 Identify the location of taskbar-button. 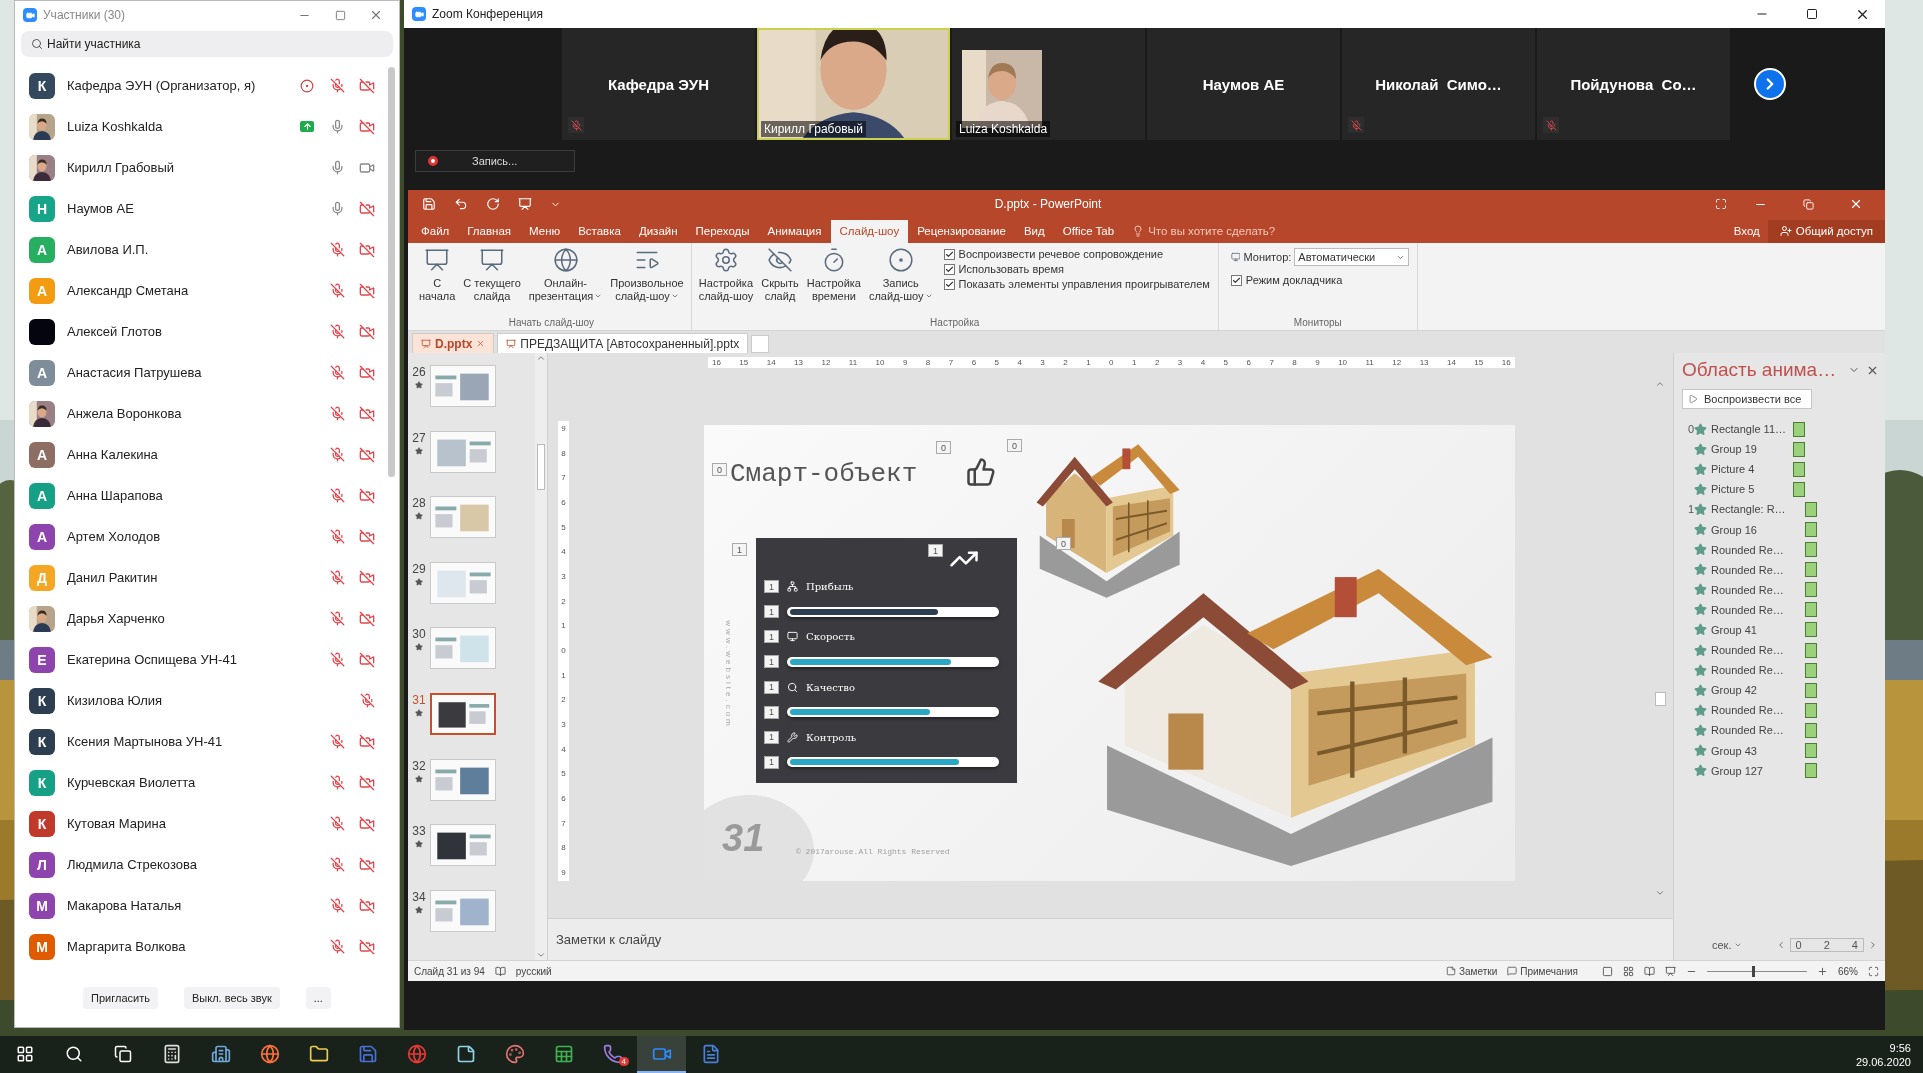
(661, 1054).